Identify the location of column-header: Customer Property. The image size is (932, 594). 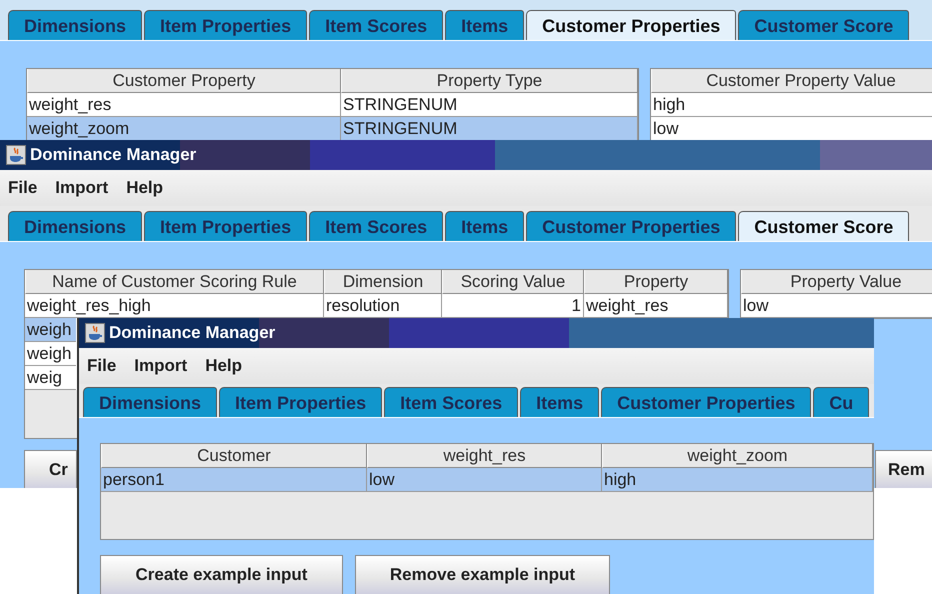
(184, 81).